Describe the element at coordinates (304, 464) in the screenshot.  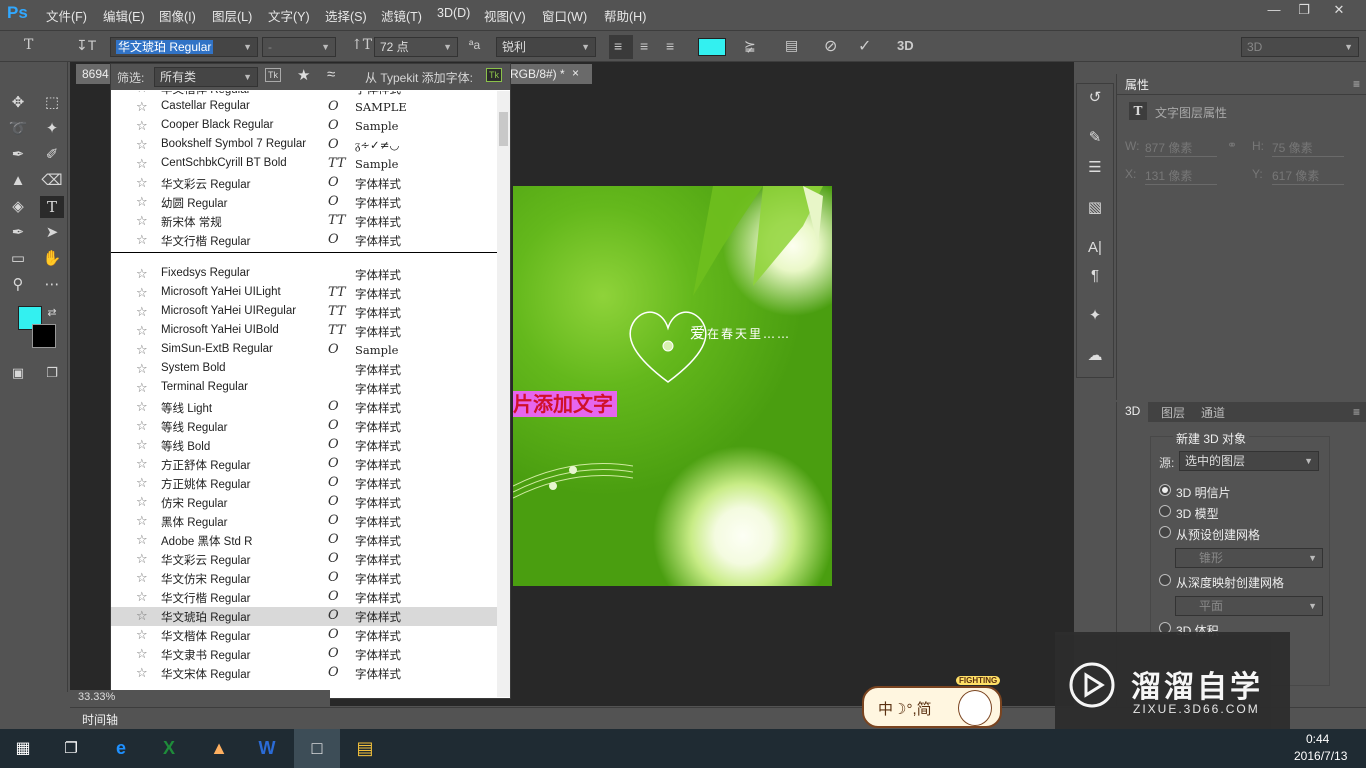
I see `font-list-item: ☆ 方正舒体 Regular O 字体样式` at that location.